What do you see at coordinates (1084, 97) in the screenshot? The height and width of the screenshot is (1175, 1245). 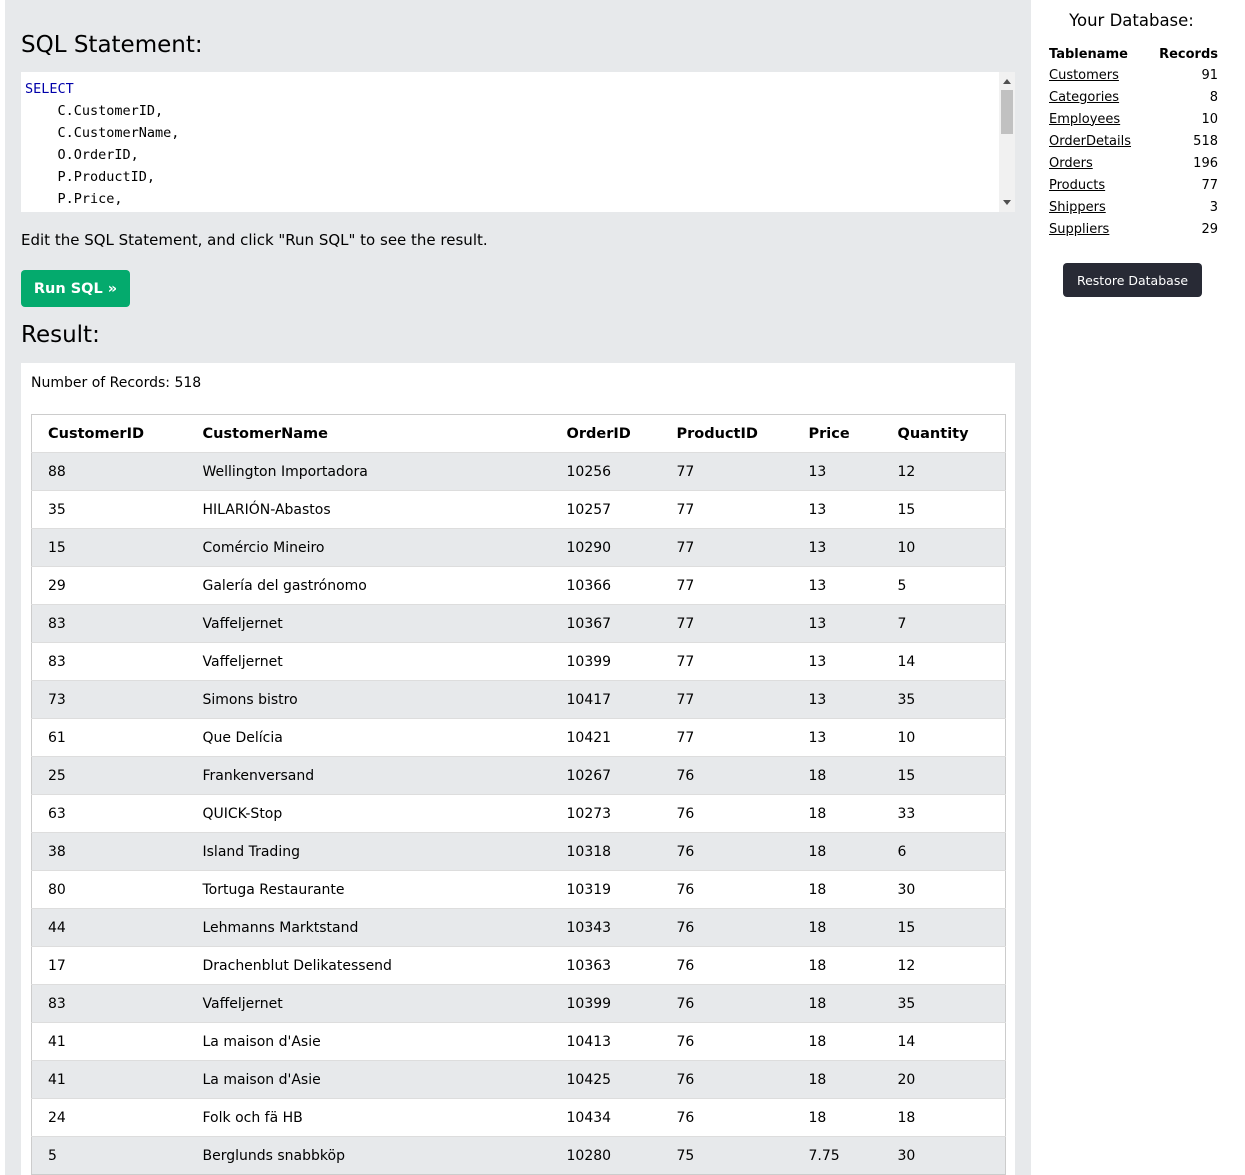 I see `table-link-categories: Categories` at bounding box center [1084, 97].